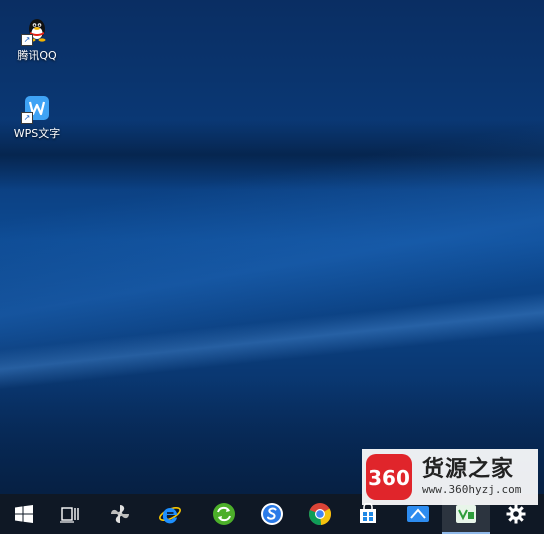  What do you see at coordinates (36, 109) in the screenshot?
I see `wps-writer-icon: ↗` at bounding box center [36, 109].